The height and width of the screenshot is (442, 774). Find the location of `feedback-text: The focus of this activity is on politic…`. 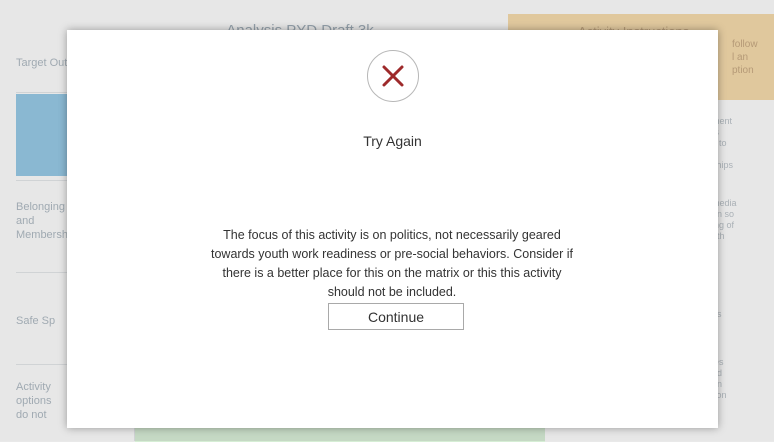

feedback-text: The focus of this activity is on politic… is located at coordinates (392, 264).